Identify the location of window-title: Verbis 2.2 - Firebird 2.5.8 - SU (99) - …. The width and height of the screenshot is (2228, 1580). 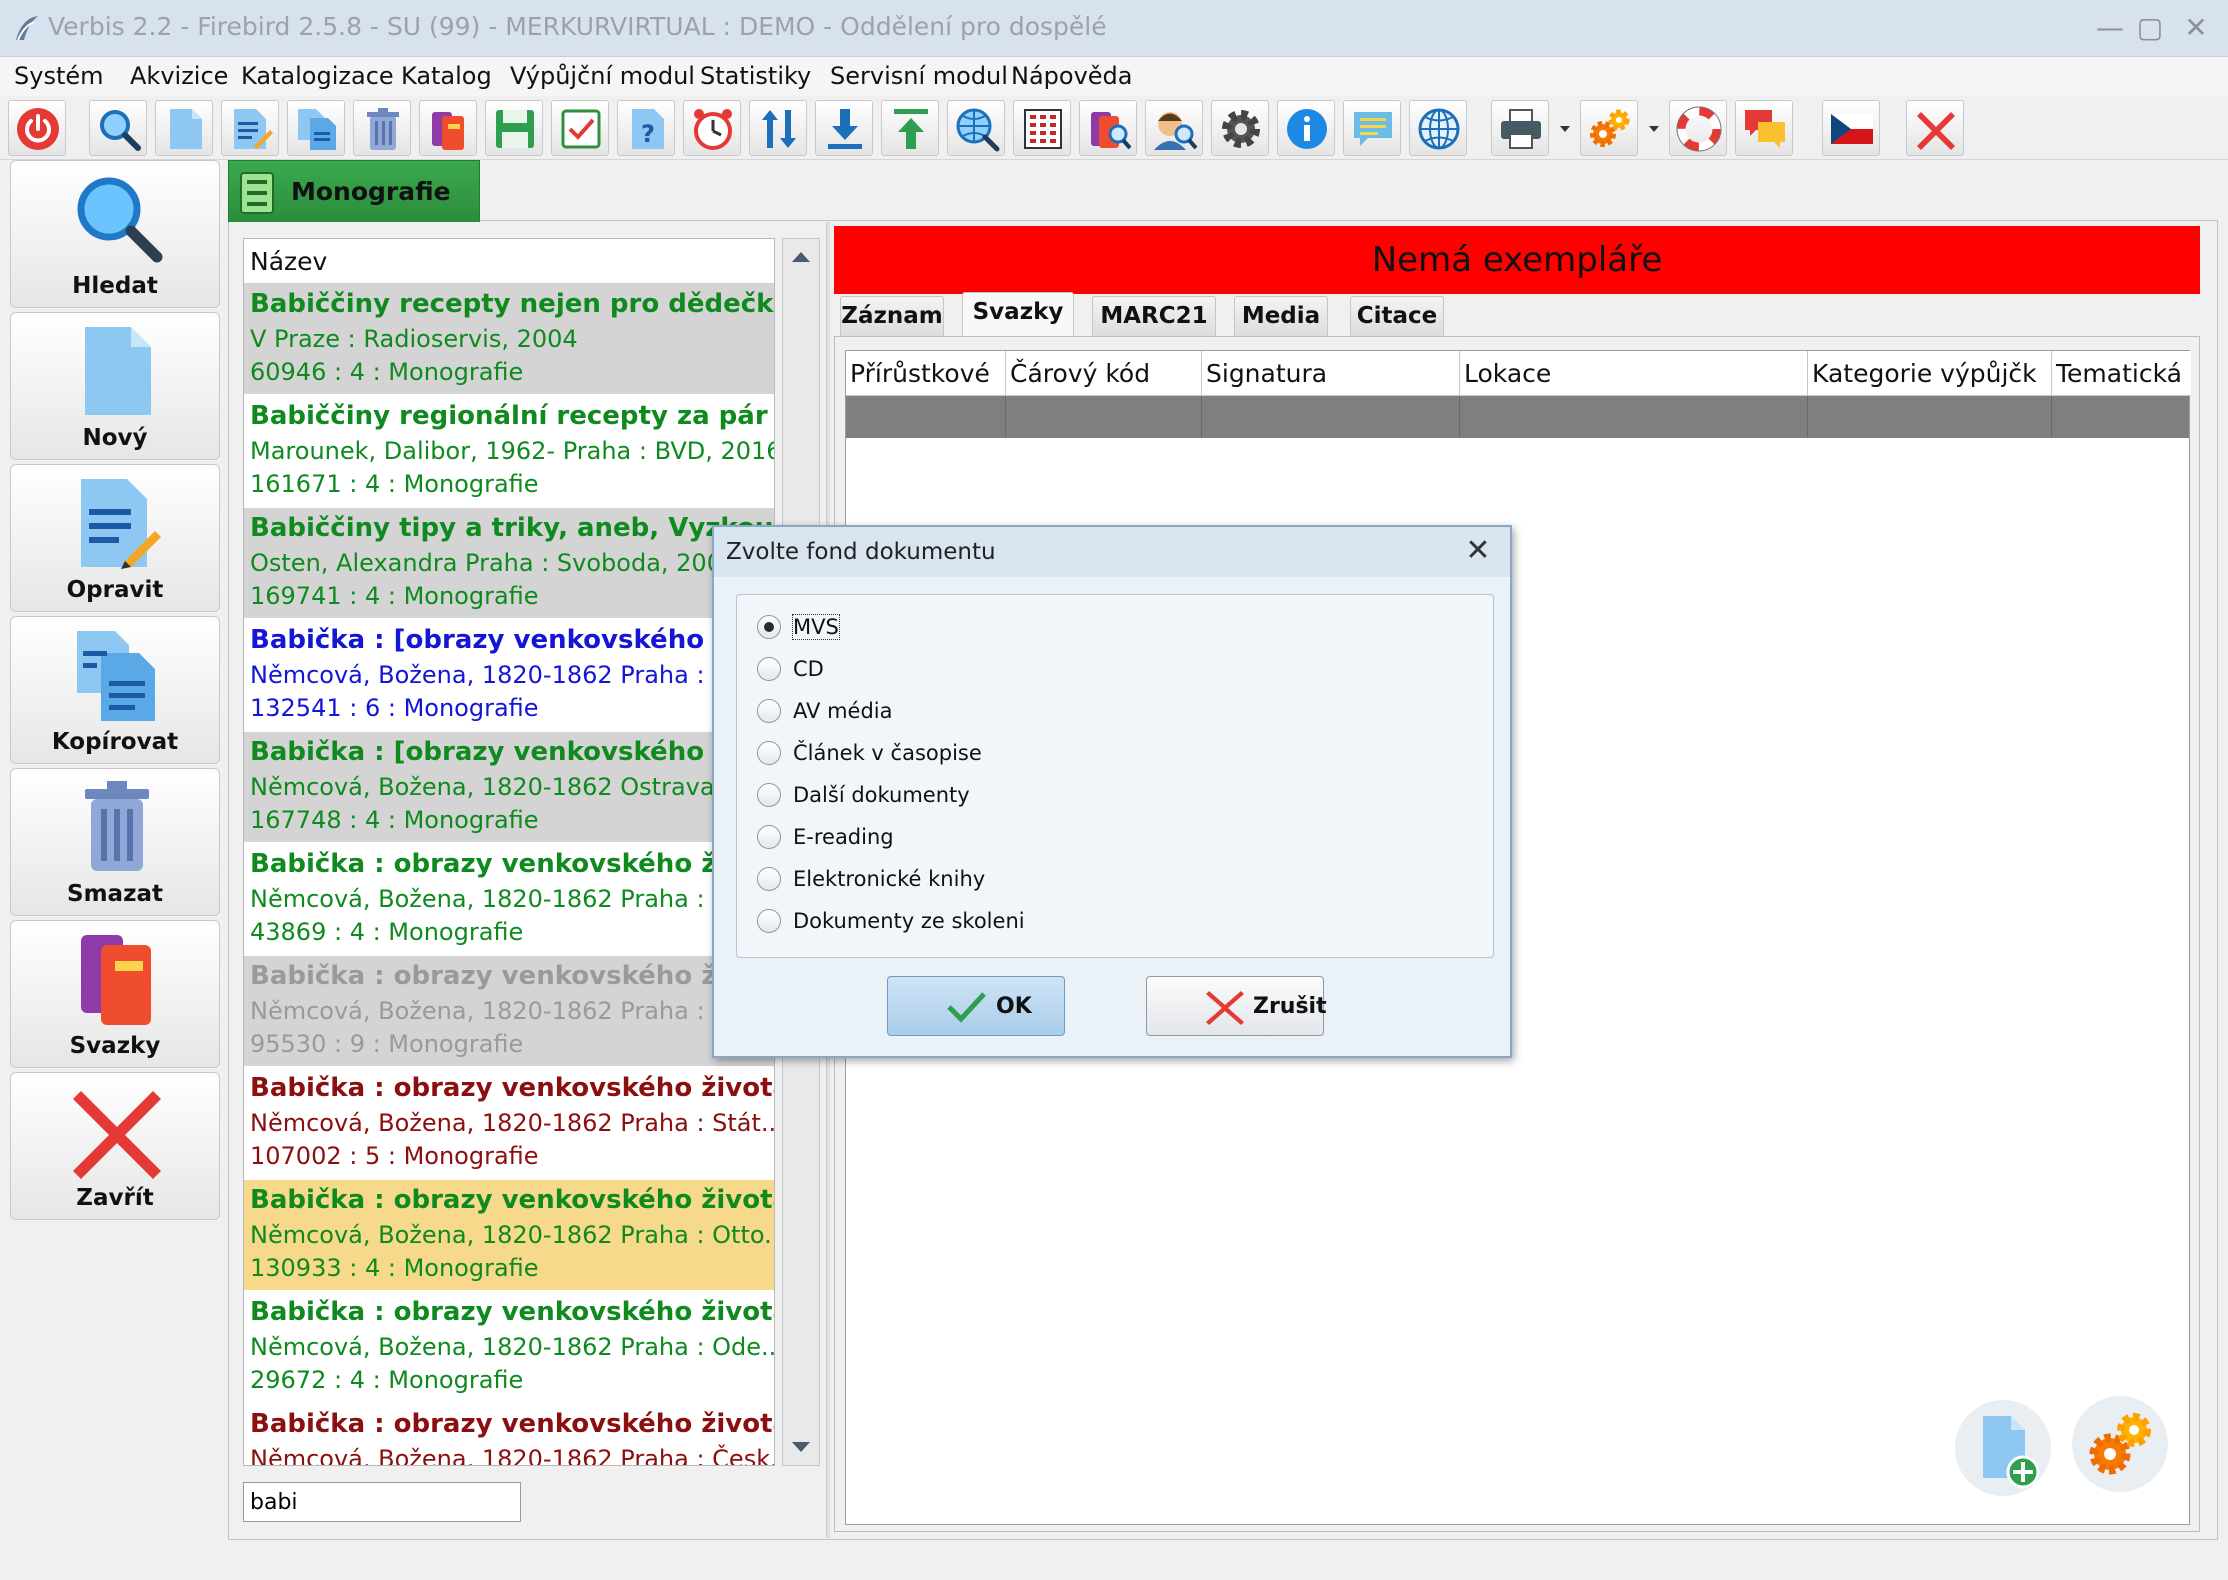
(577, 26).